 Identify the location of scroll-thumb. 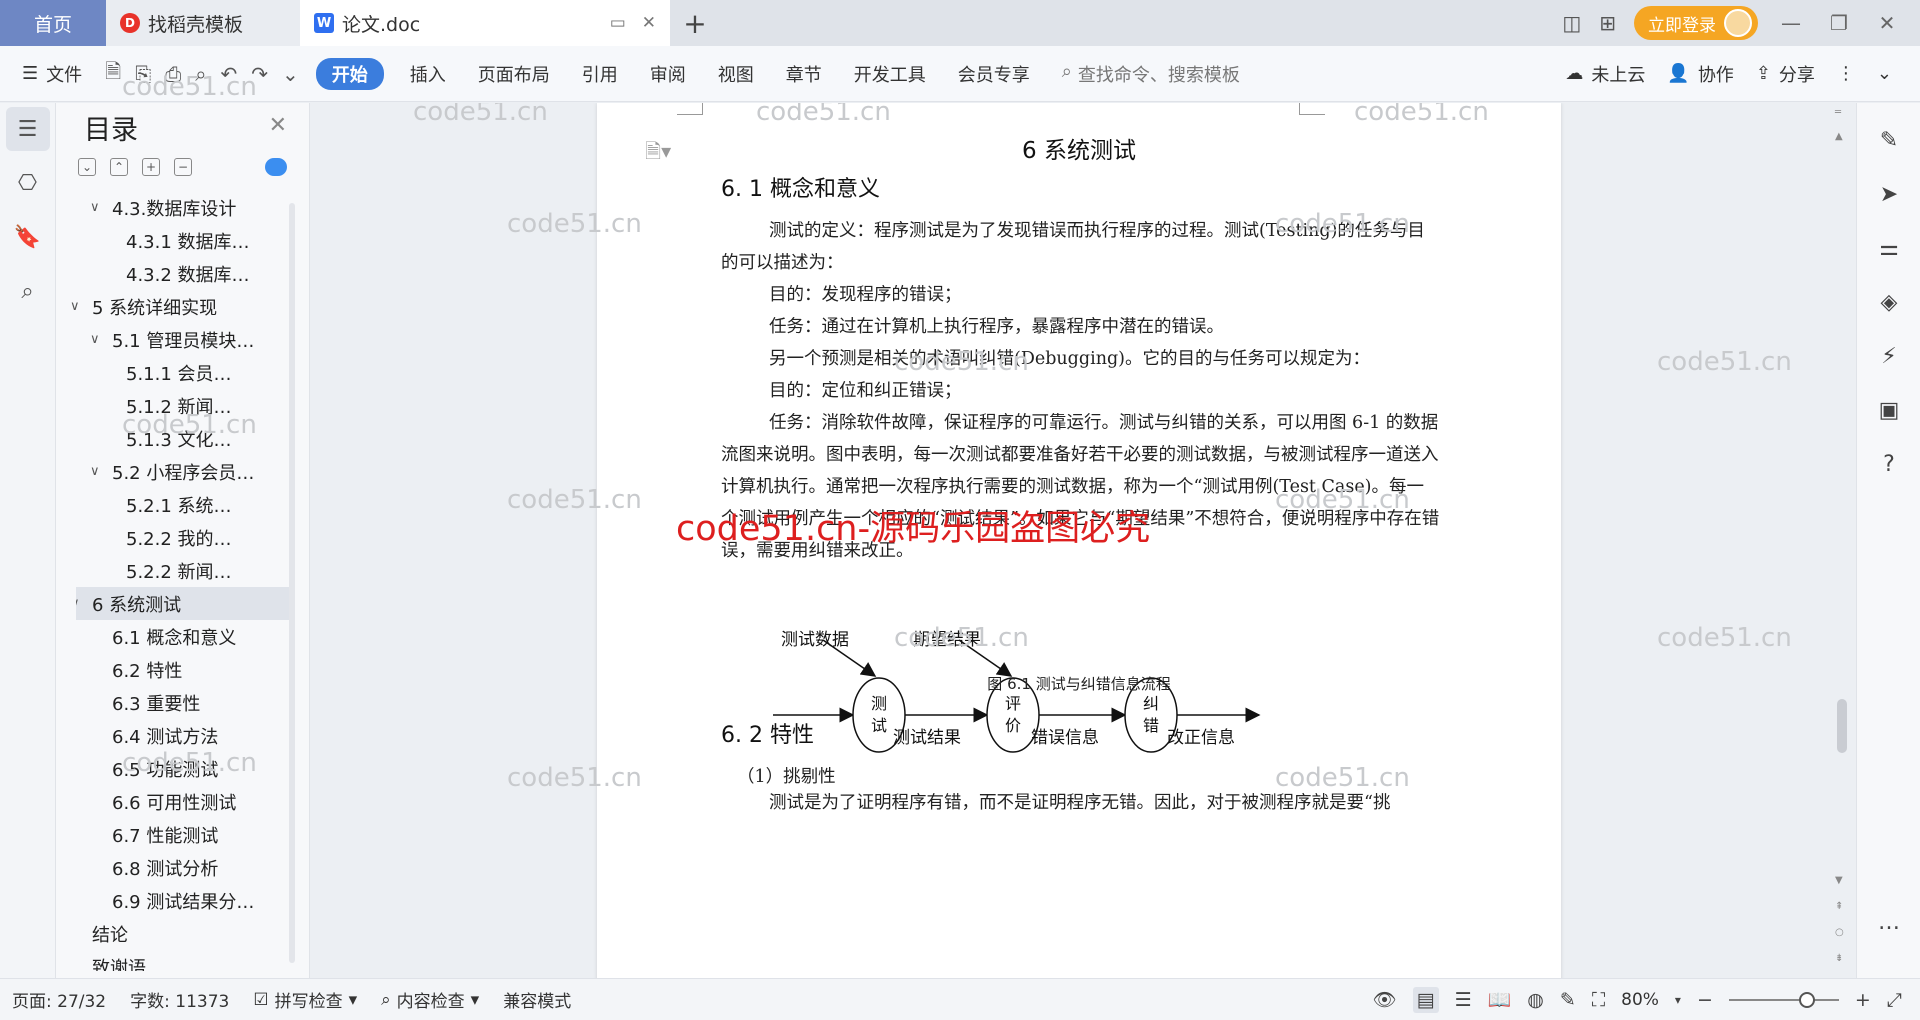
(1842, 726).